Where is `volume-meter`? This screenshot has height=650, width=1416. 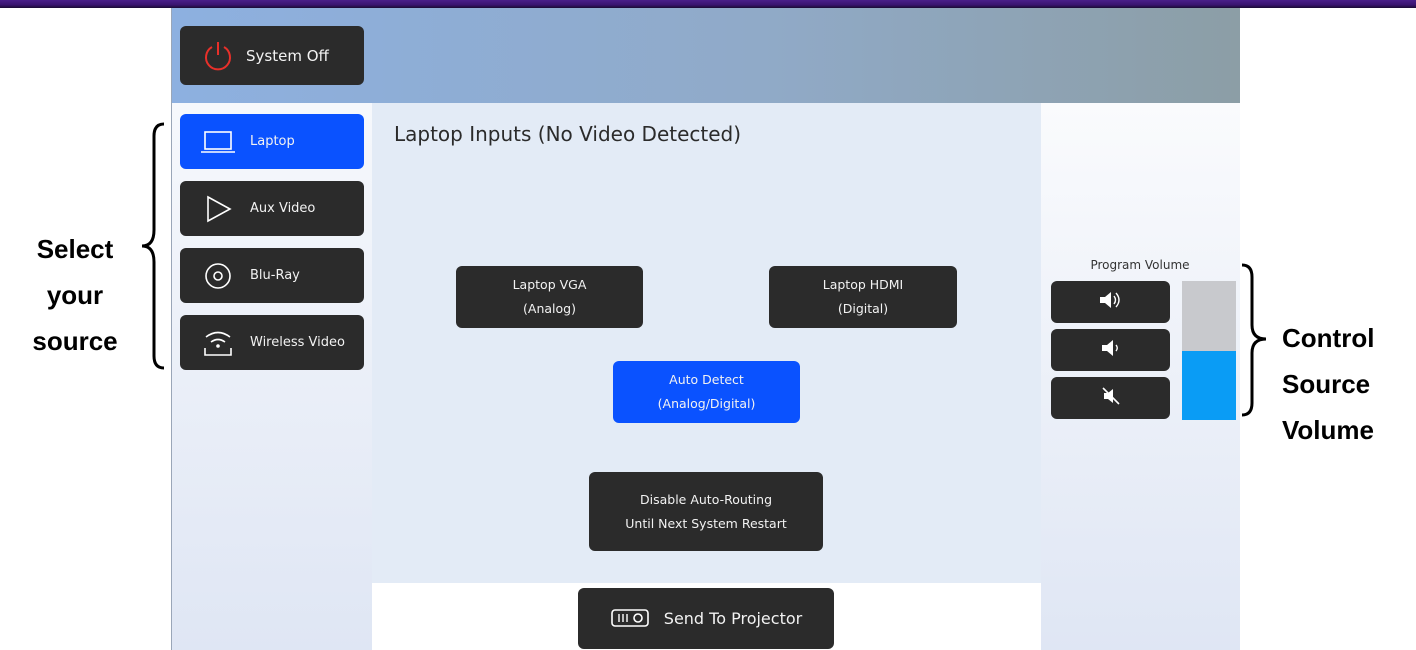
volume-meter is located at coordinates (1209, 350).